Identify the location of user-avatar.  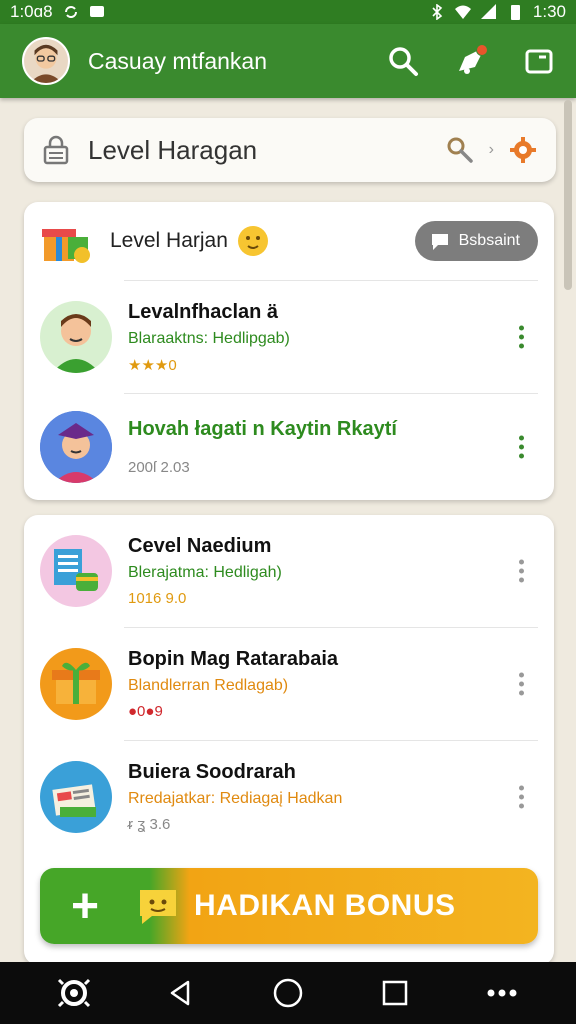
(46, 61).